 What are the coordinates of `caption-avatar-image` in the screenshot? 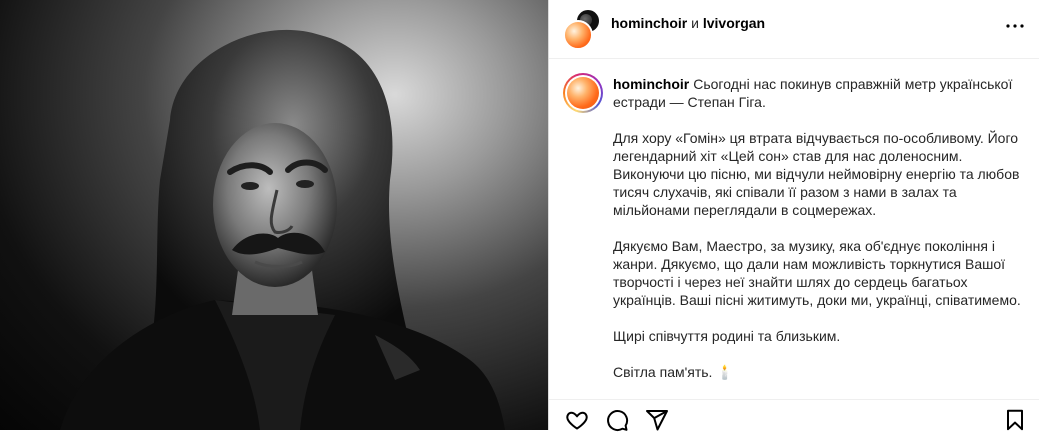 It's located at (583, 93).